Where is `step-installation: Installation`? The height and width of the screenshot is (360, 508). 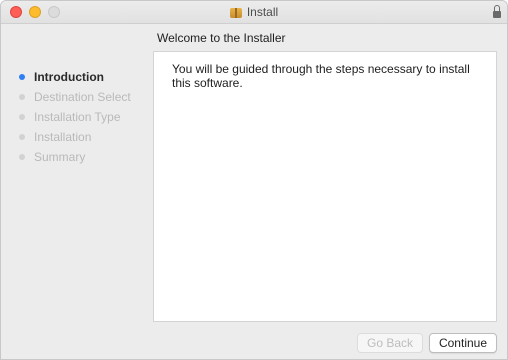
step-installation: Installation is located at coordinates (75, 137).